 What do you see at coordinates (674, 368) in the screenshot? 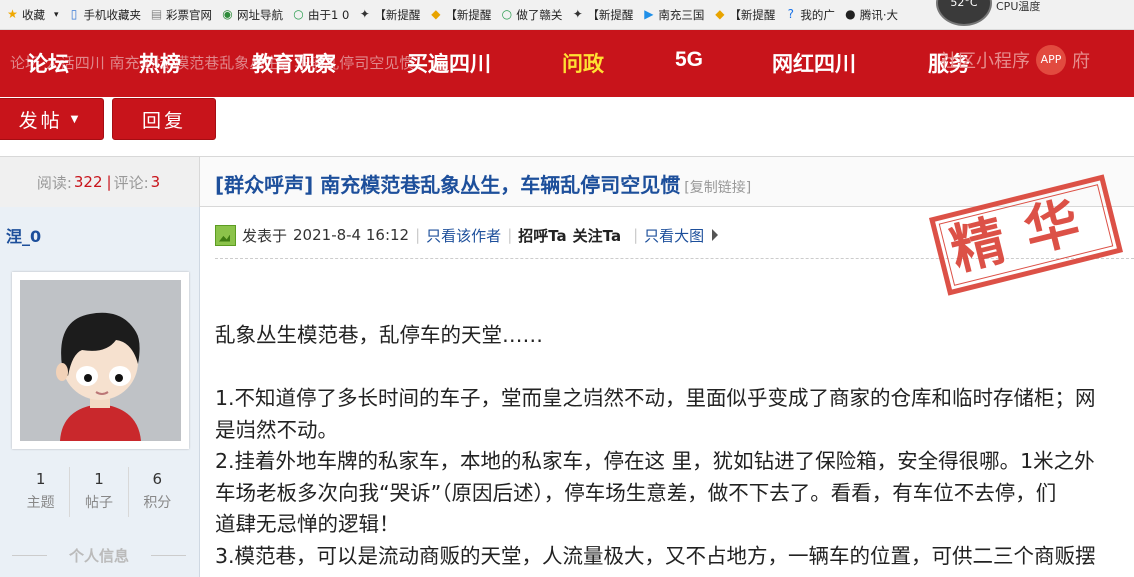
I see `post-line-blank` at bounding box center [674, 368].